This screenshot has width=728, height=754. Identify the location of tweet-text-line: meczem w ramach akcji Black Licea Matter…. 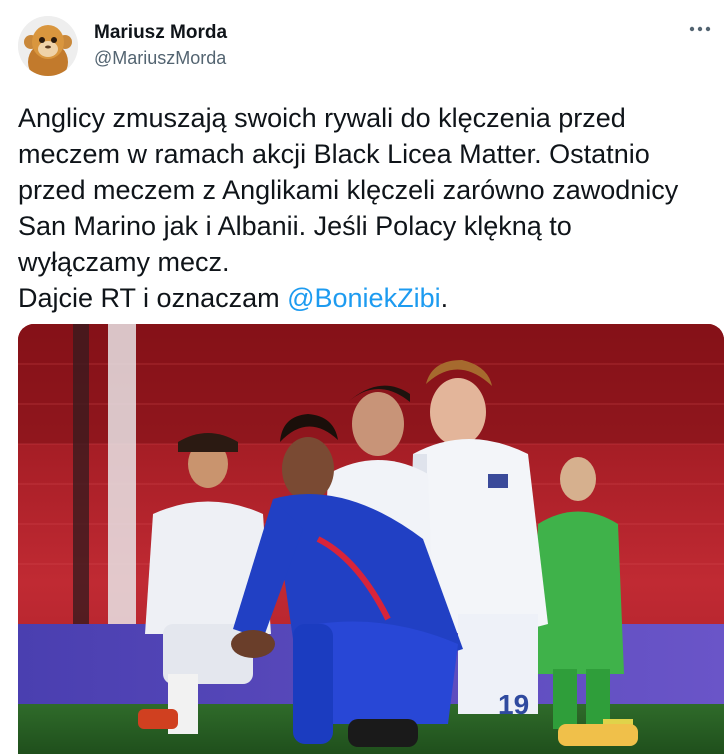
(334, 154).